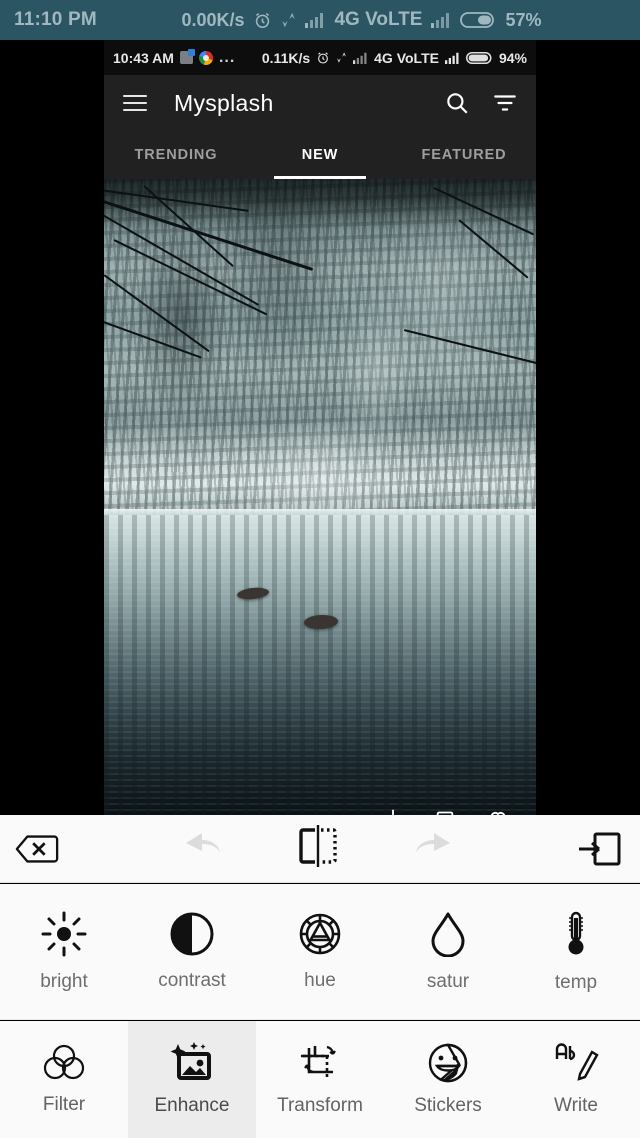 The image size is (640, 1138). What do you see at coordinates (192, 934) in the screenshot?
I see `contrast-circle-icon` at bounding box center [192, 934].